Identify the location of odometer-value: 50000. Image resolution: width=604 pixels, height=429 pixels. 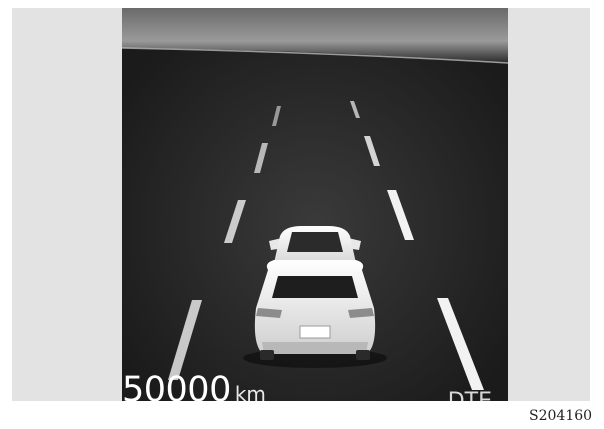
(176, 385).